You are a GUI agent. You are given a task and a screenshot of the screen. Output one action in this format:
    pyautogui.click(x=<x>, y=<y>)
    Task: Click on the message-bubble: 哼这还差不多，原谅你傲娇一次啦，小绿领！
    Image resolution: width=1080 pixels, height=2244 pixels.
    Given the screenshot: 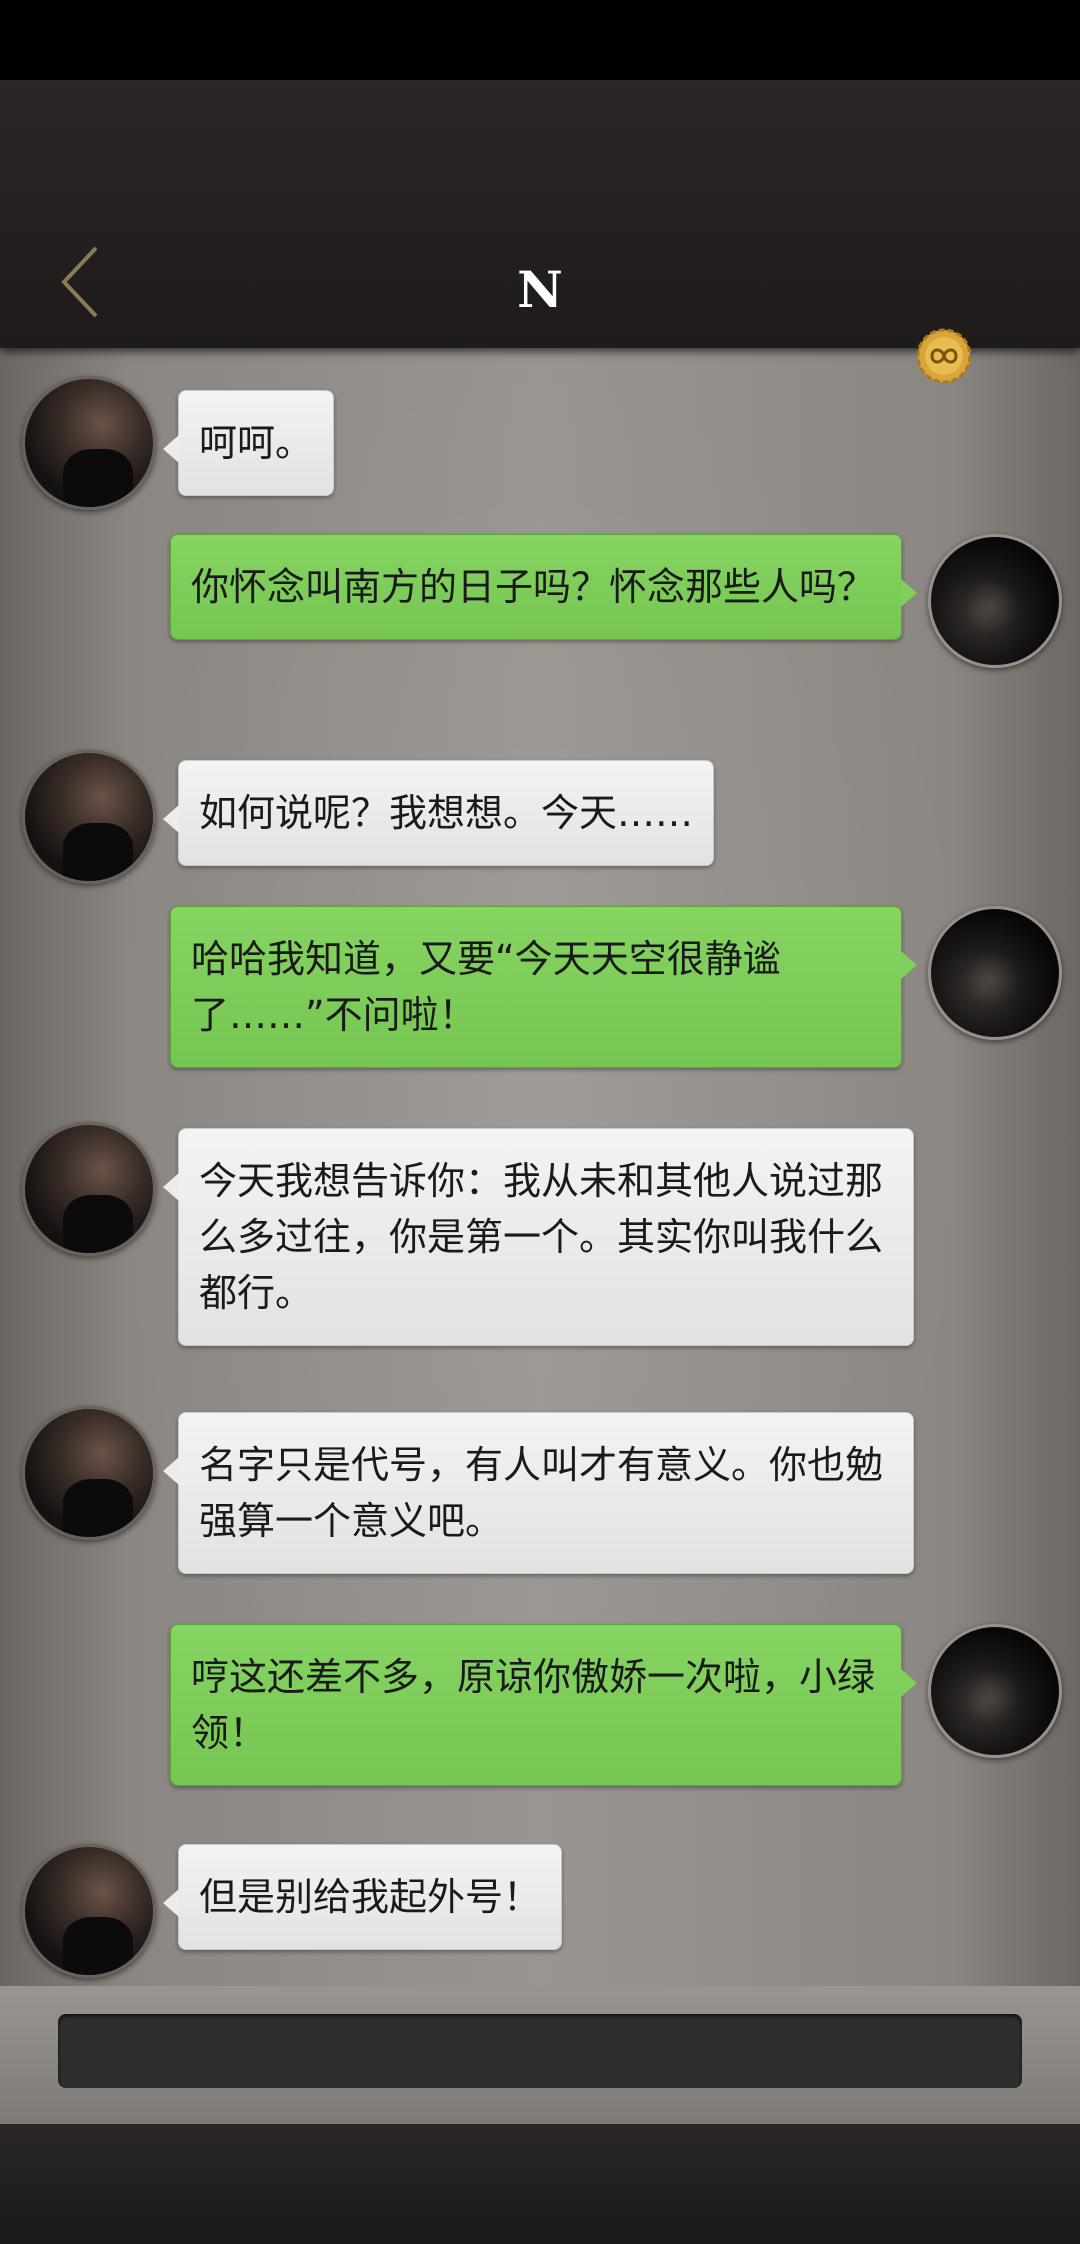 What is the action you would take?
    pyautogui.click(x=543, y=1705)
    